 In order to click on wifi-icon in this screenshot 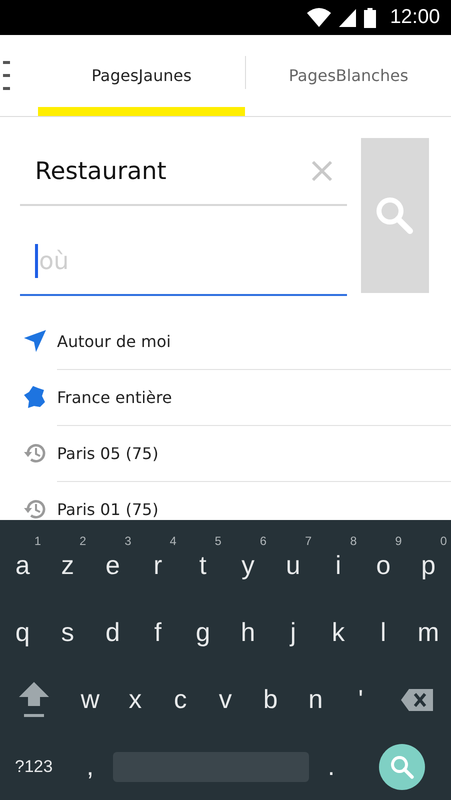, I will do `click(318, 17)`.